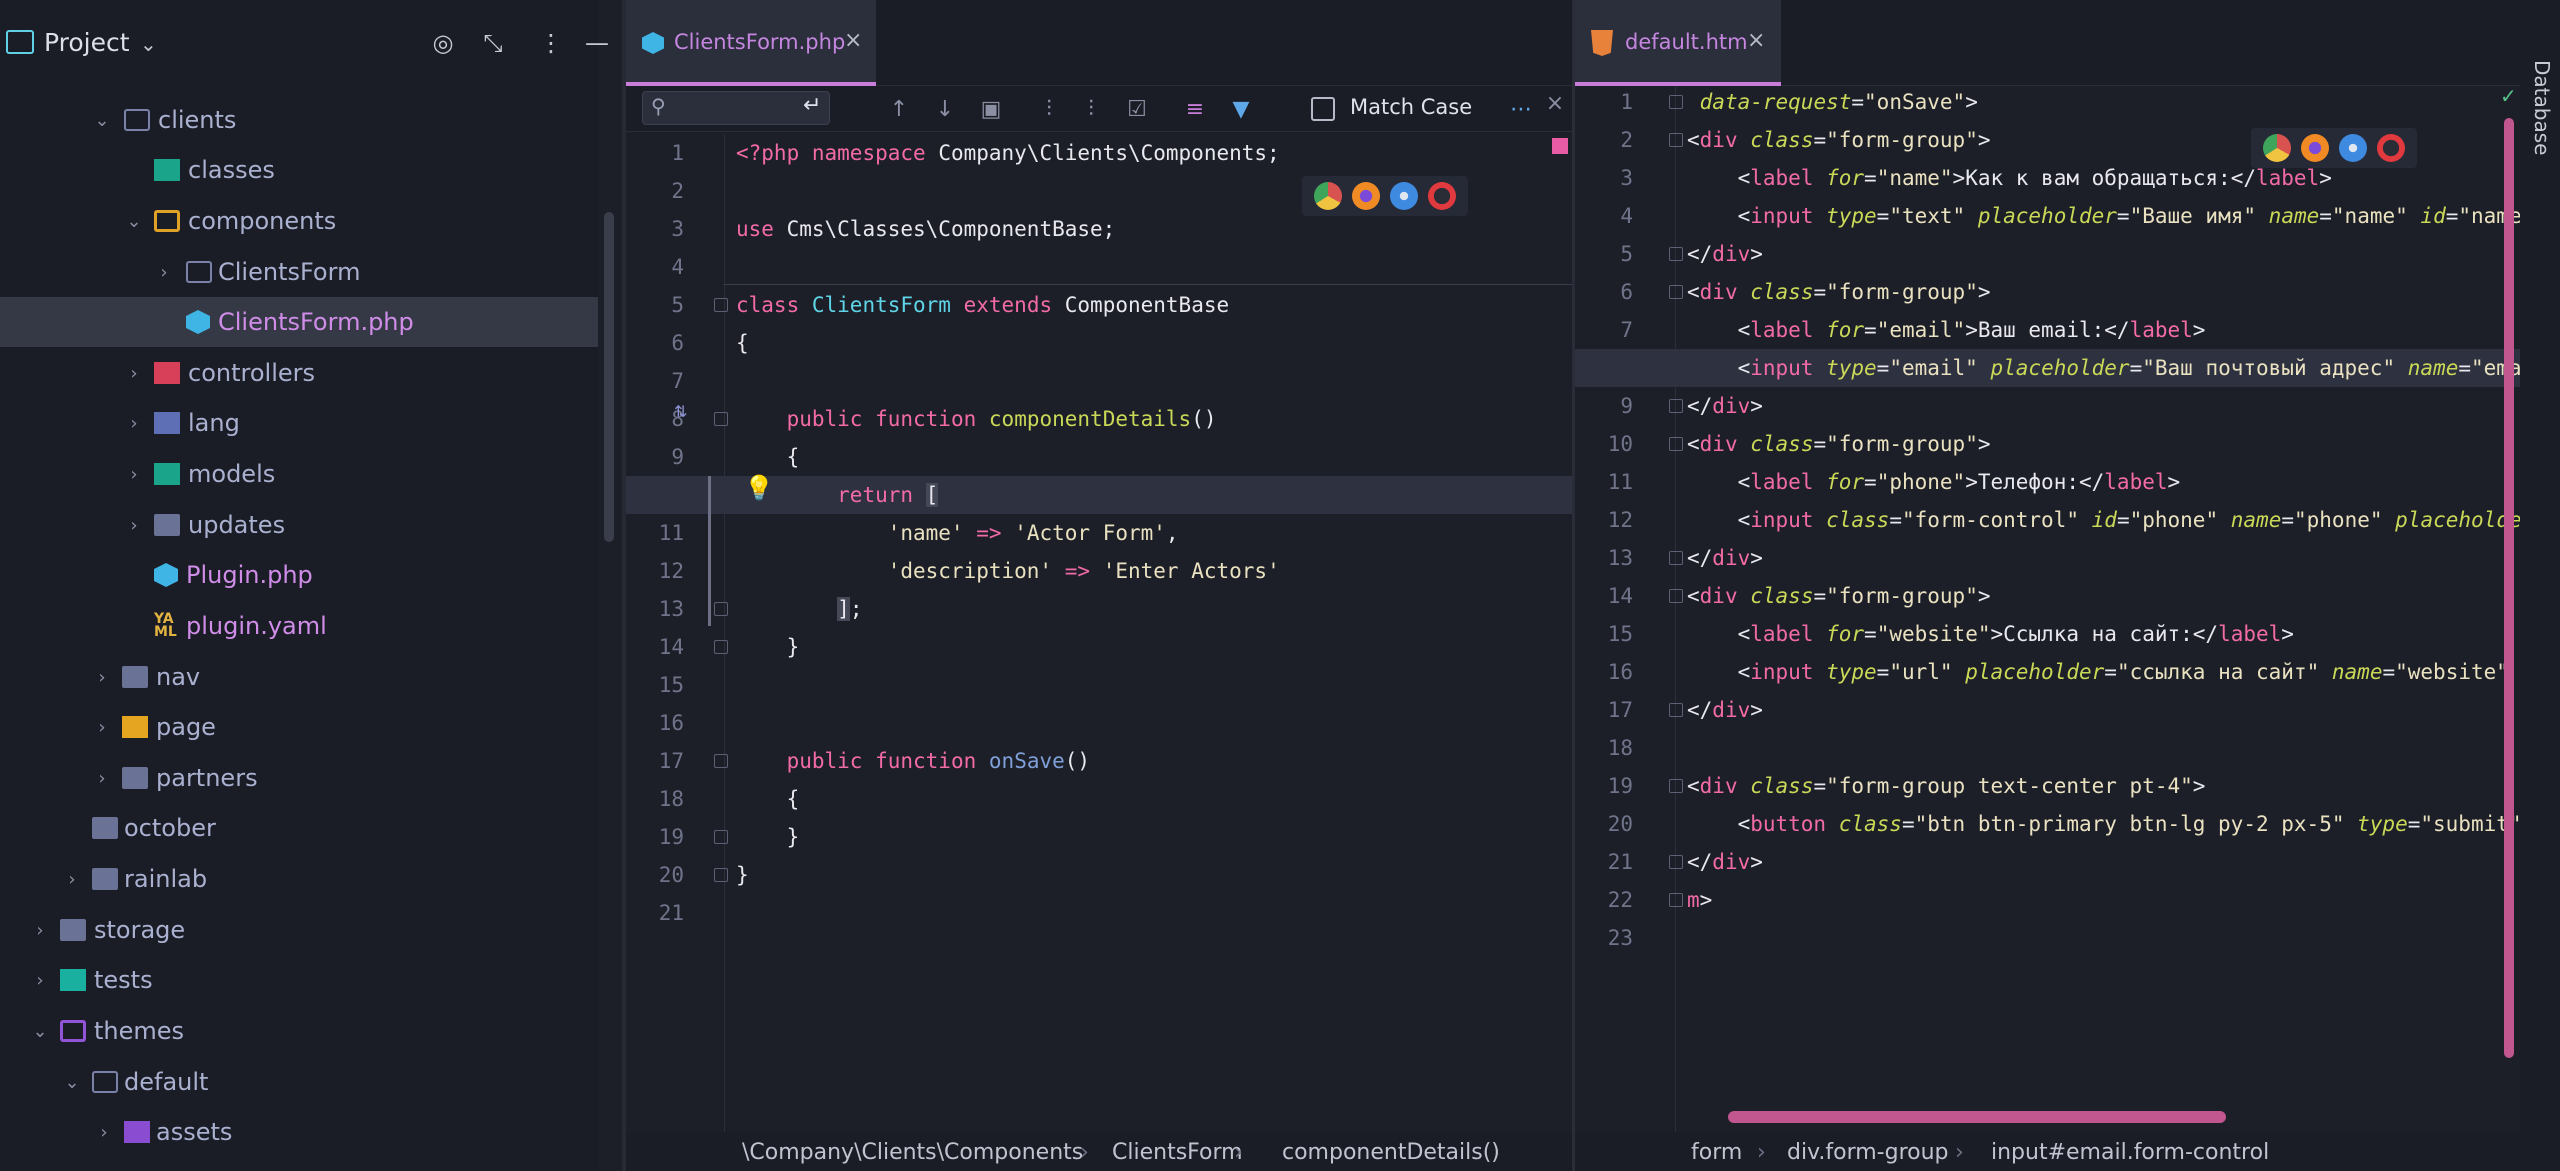 The image size is (2560, 1171). What do you see at coordinates (1868, 1152) in the screenshot?
I see `breadcrumb-item: div.form-group` at bounding box center [1868, 1152].